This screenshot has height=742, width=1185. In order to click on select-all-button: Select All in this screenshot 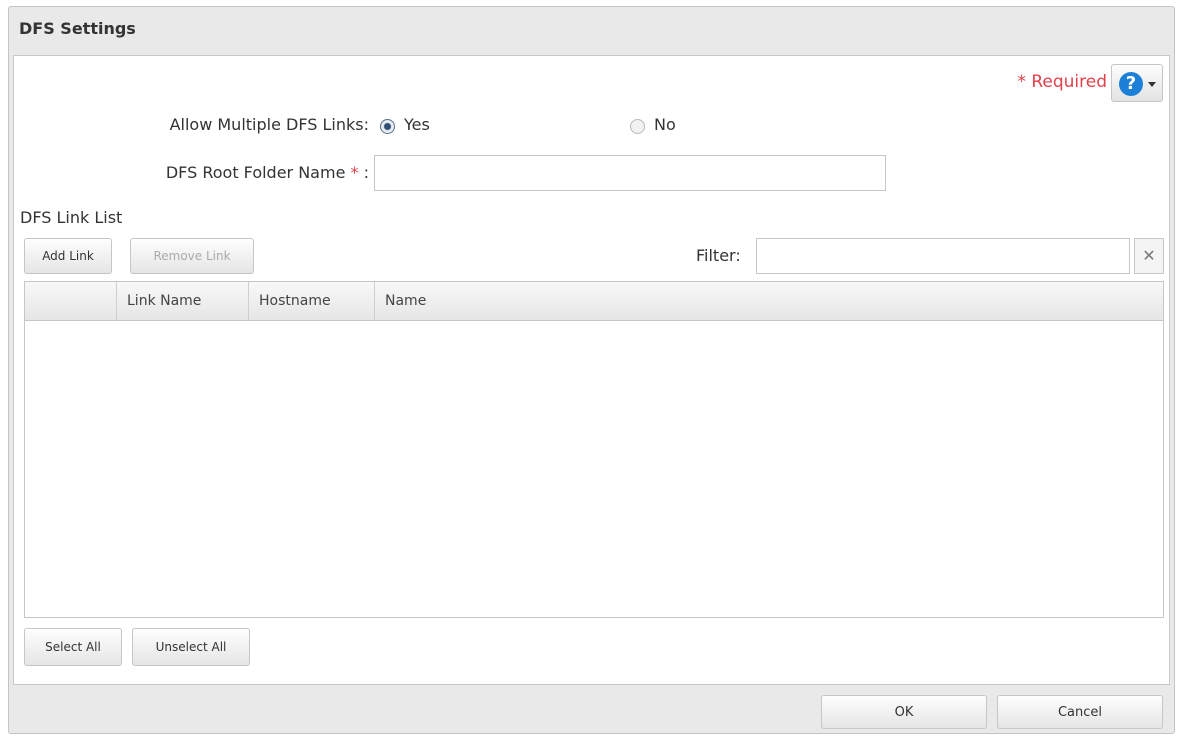, I will do `click(73, 647)`.